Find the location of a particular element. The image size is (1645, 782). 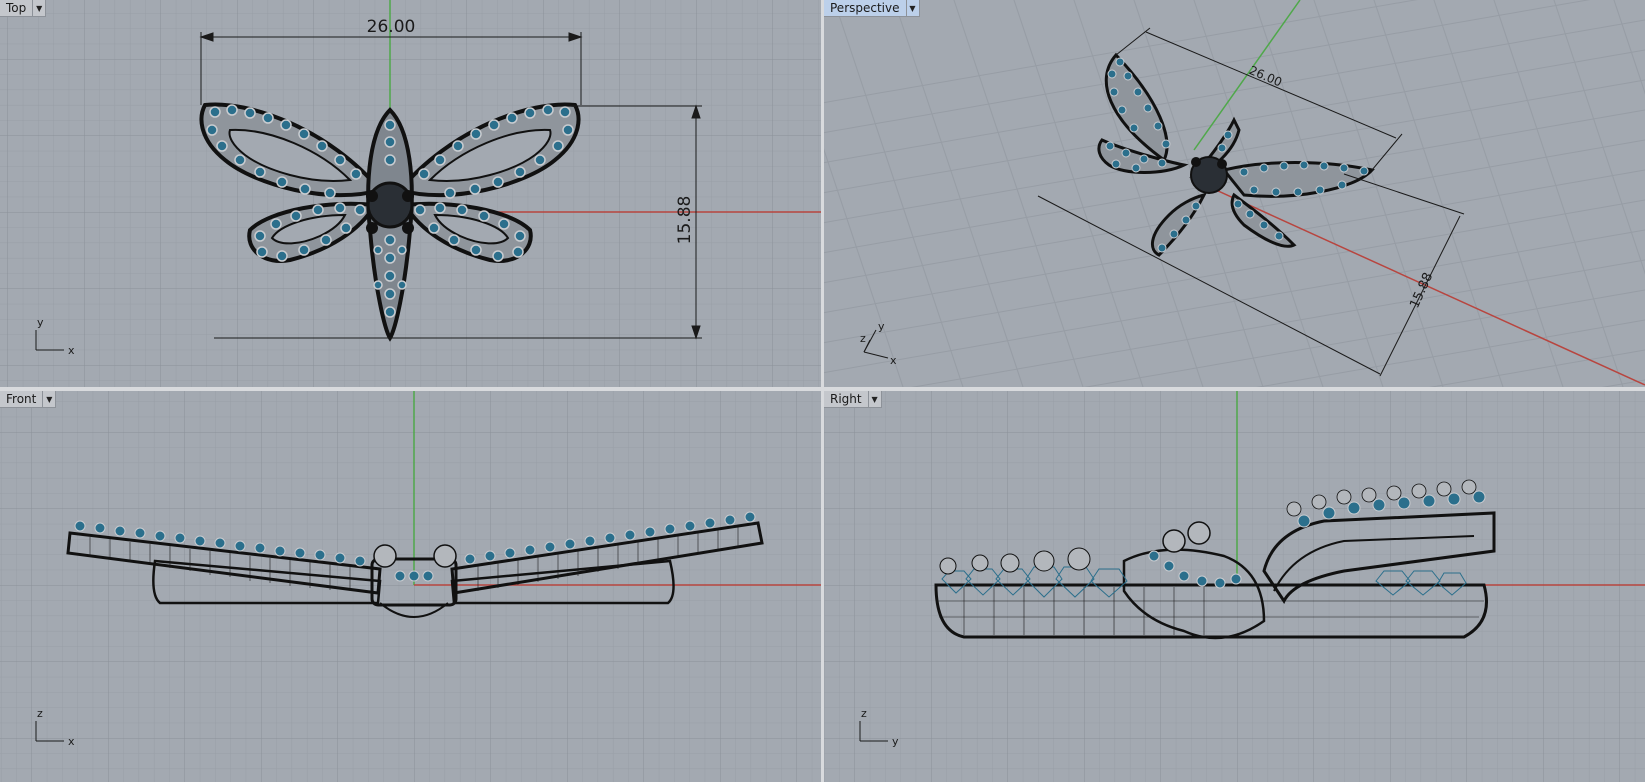

viewport-title: Right is located at coordinates (846, 399).